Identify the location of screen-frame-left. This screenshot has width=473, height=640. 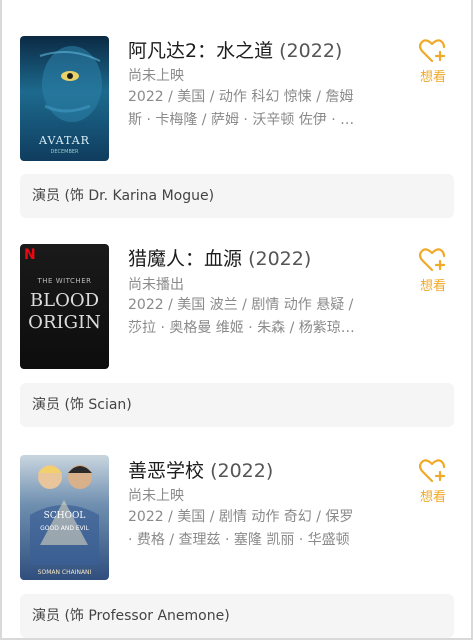
(1, 320).